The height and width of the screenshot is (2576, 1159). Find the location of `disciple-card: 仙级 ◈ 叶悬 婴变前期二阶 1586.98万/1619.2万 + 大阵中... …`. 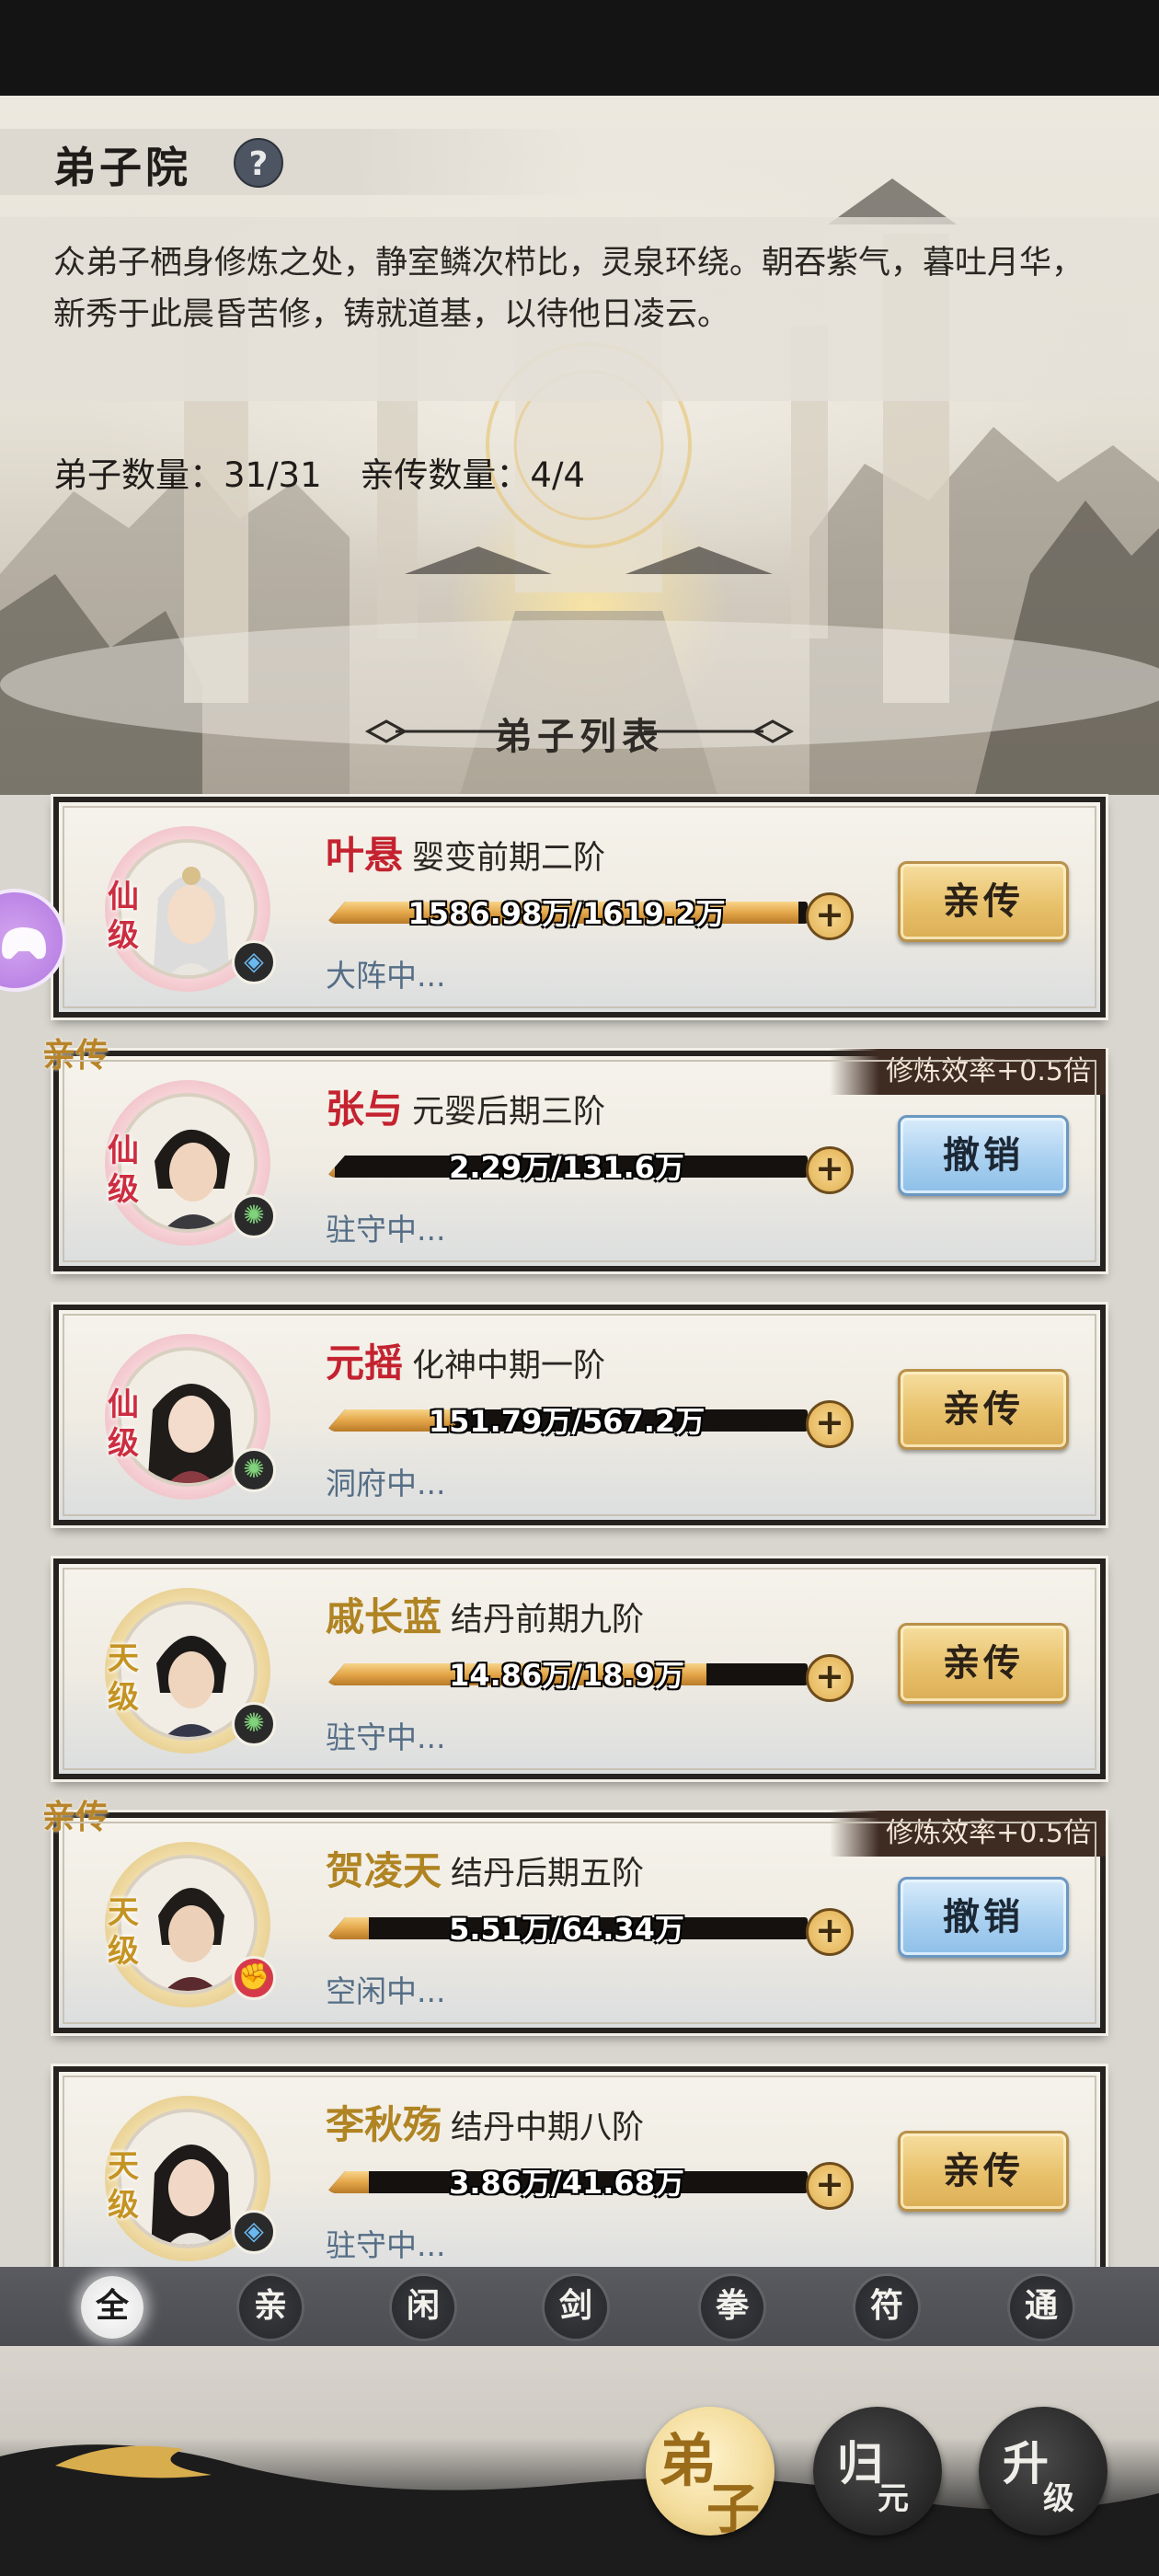

disciple-card: 仙级 ◈ 叶悬 婴变前期二阶 1586.98万/1619.2万 + 大阵中... … is located at coordinates (579, 907).